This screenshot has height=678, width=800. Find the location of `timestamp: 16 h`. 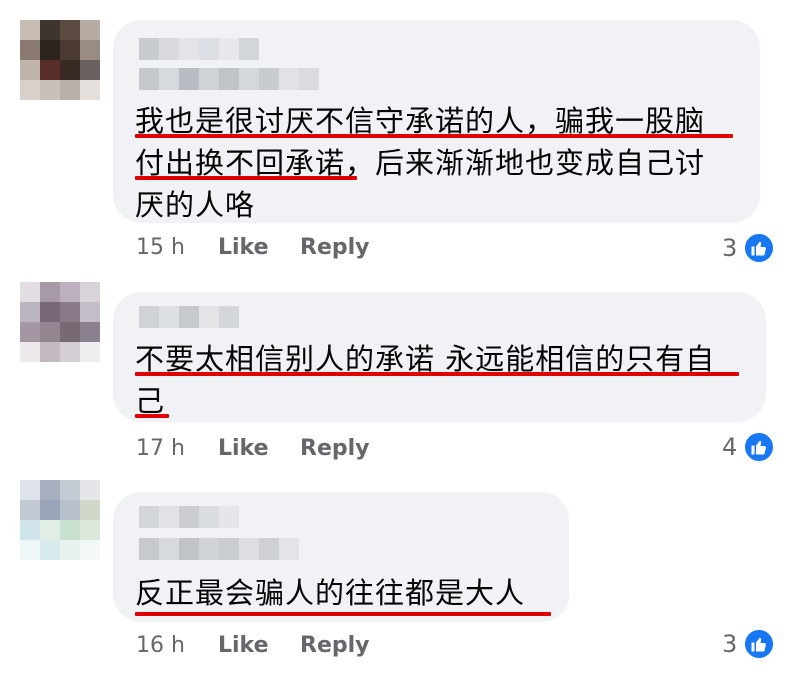

timestamp: 16 h is located at coordinates (177, 646).